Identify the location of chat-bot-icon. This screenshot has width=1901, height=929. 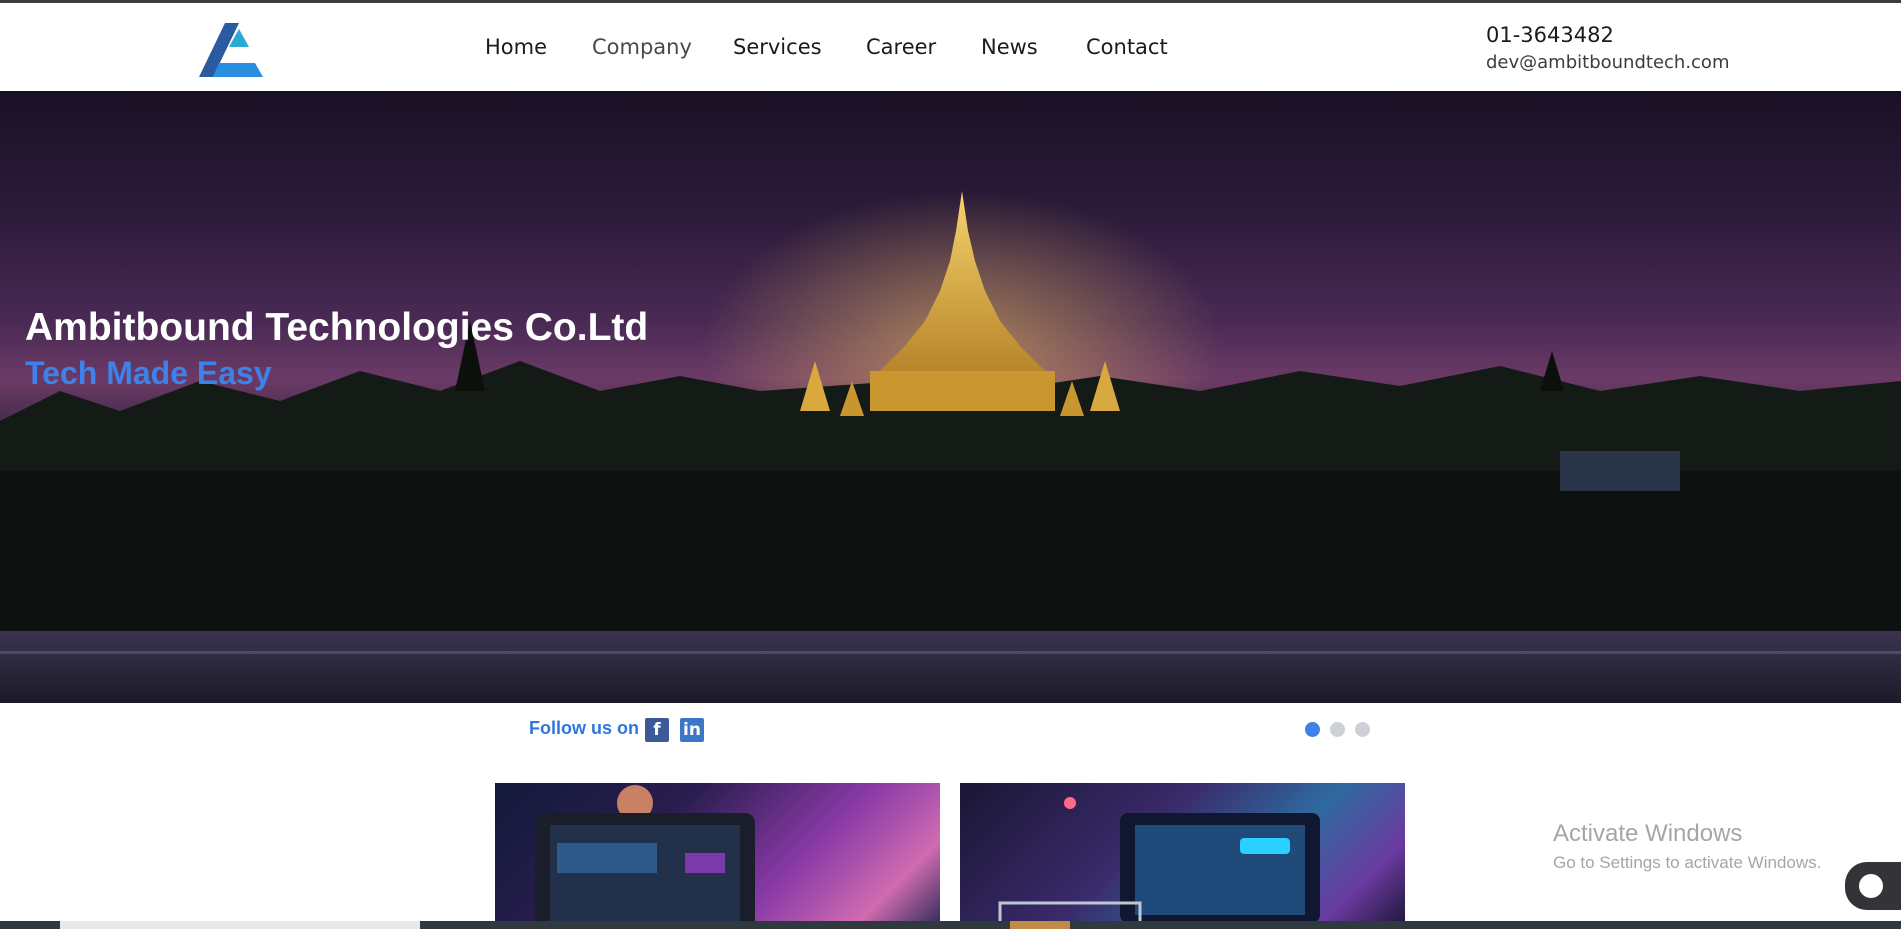
(1871, 886).